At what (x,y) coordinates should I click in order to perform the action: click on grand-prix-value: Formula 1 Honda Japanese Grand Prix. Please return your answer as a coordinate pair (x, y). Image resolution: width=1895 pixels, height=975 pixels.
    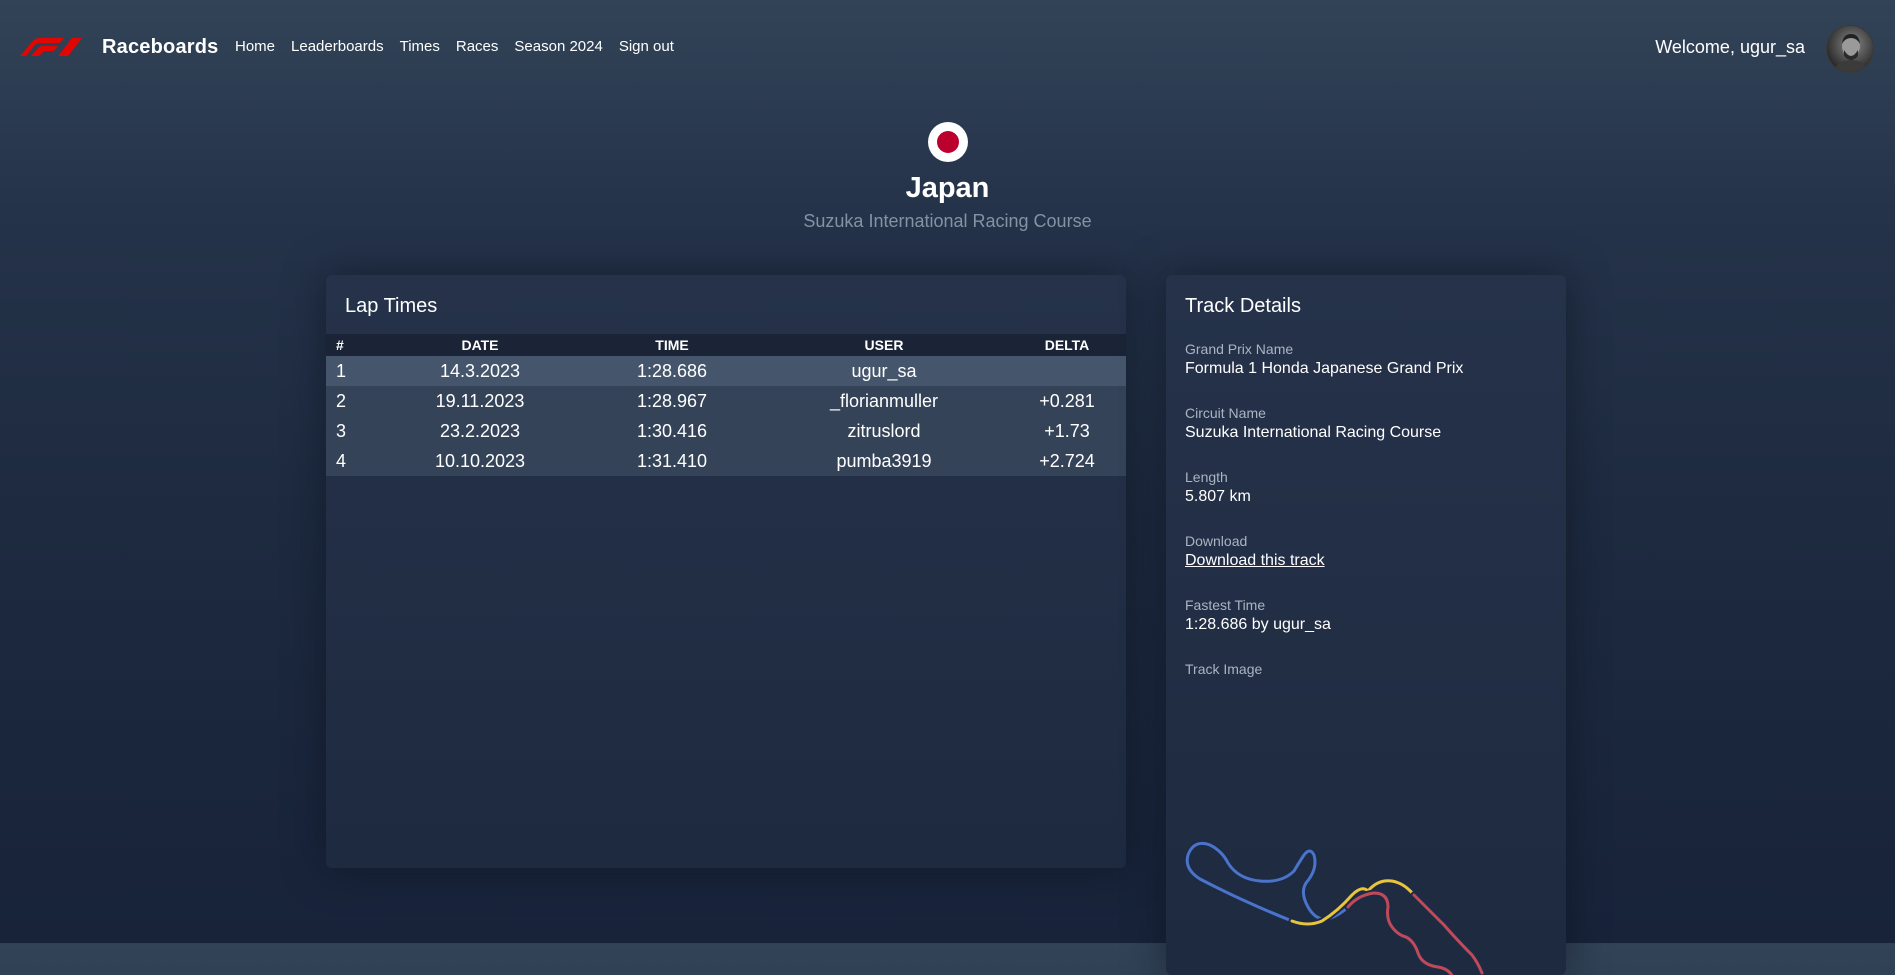
    Looking at the image, I should click on (1324, 368).